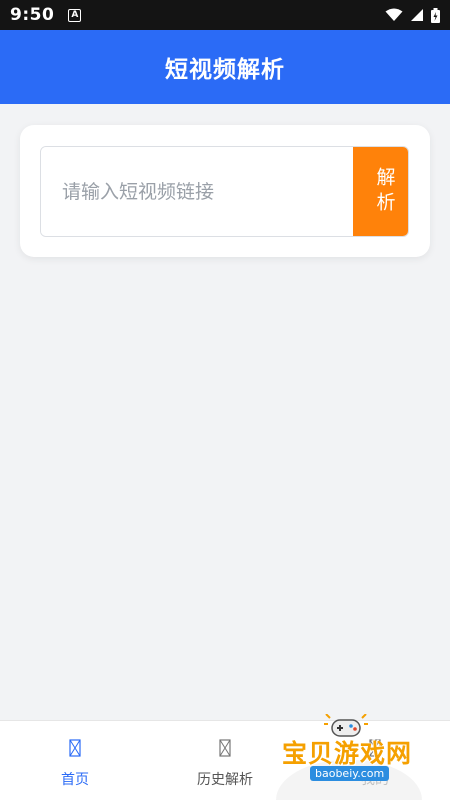  Describe the element at coordinates (375, 780) in the screenshot. I see `tab-label: 我的` at that location.